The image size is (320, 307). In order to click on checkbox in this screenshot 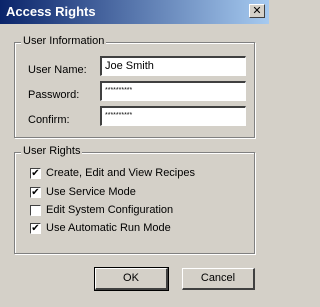, I will do `click(35, 210)`.